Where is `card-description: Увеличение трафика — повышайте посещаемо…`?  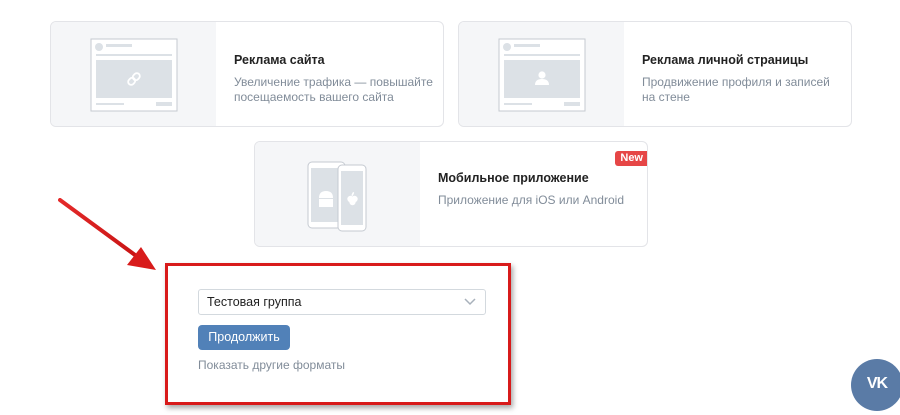
card-description: Увеличение трафика — повышайте посещаемо… is located at coordinates (333, 89).